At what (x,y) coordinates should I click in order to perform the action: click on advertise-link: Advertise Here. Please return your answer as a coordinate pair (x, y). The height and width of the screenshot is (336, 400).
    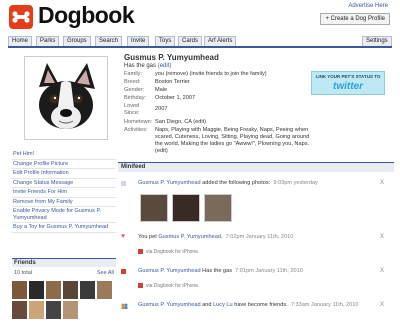
    Looking at the image, I should click on (368, 6).